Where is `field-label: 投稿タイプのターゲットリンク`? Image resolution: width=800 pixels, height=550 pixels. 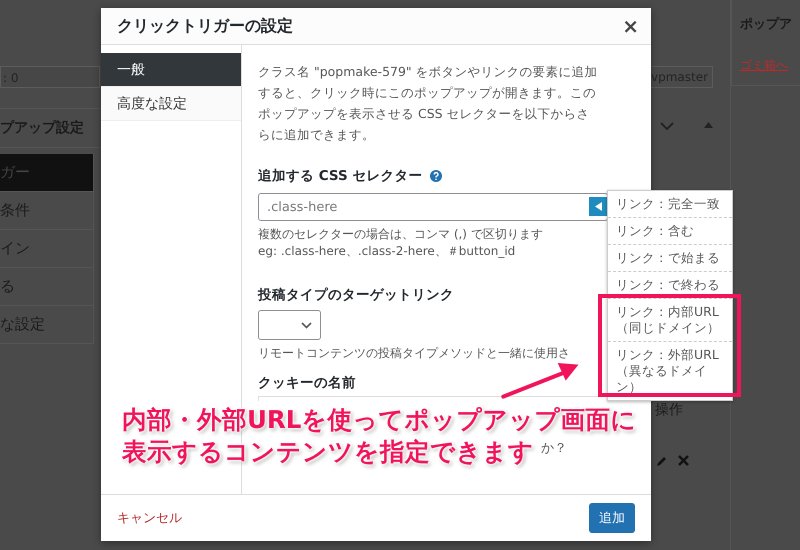 field-label: 投稿タイプのターゲットリンク is located at coordinates (356, 295).